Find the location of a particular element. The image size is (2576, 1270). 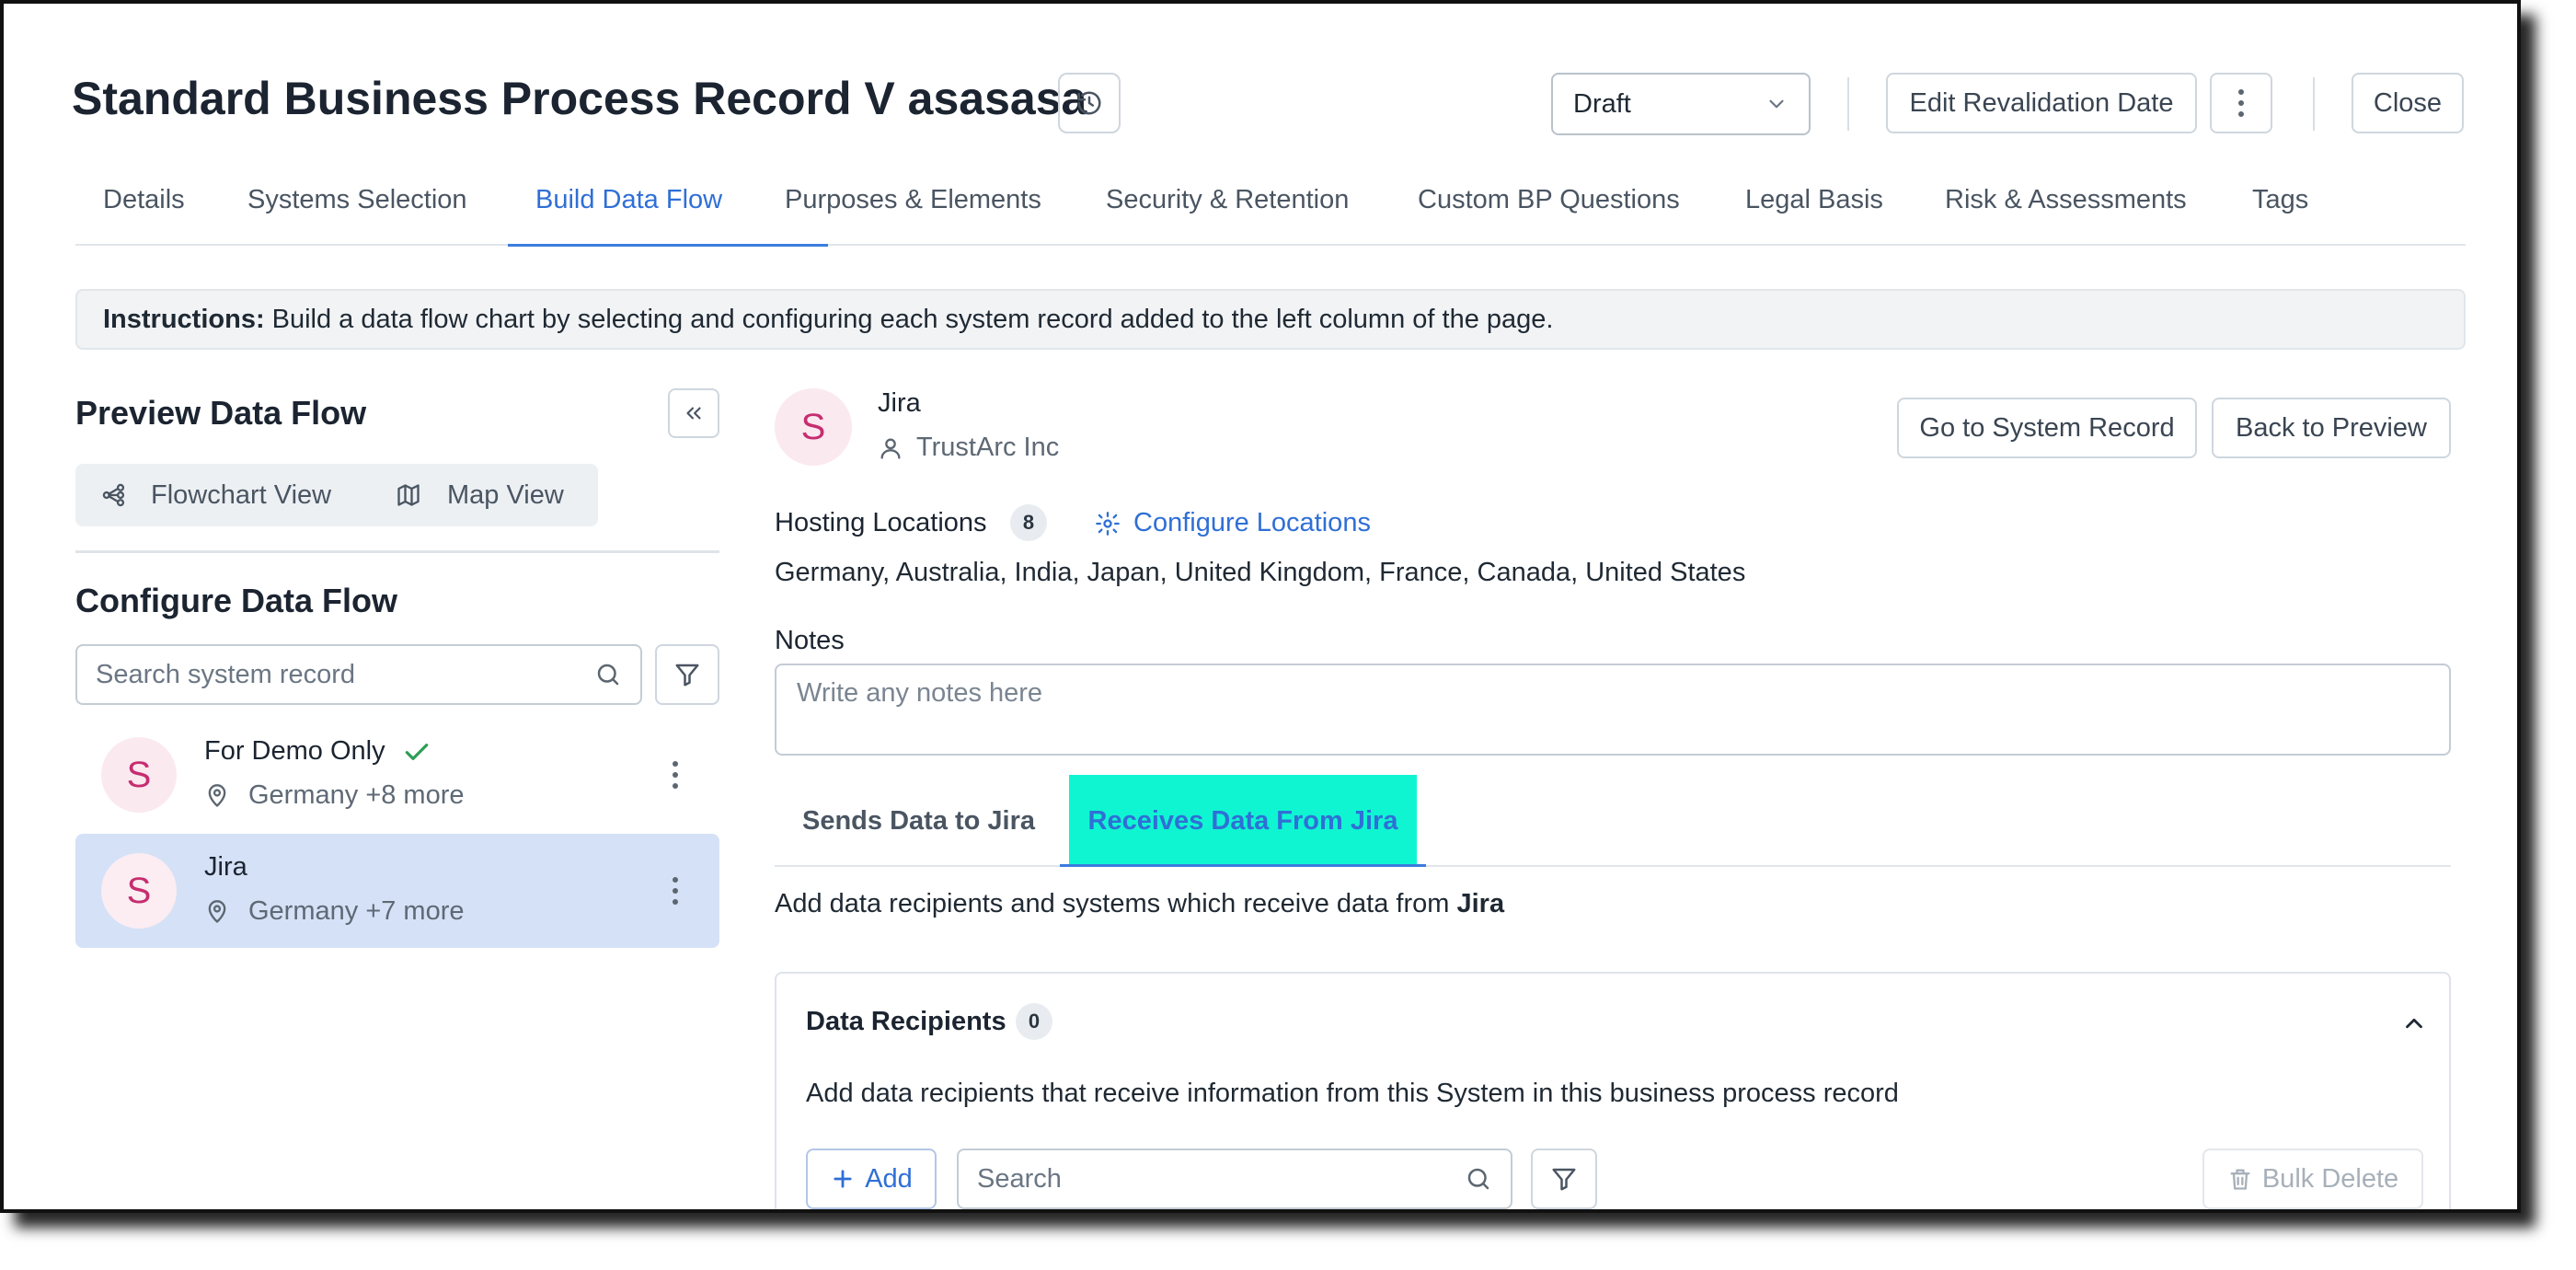

recipients-search-placeholder: Search is located at coordinates (1020, 1178).